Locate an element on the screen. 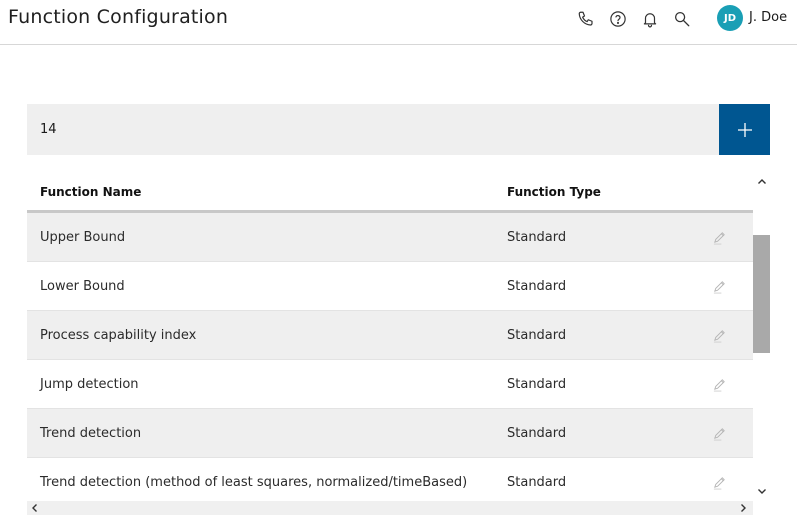 This screenshot has height=527, width=797. function-name-cell: Process capability index is located at coordinates (118, 335).